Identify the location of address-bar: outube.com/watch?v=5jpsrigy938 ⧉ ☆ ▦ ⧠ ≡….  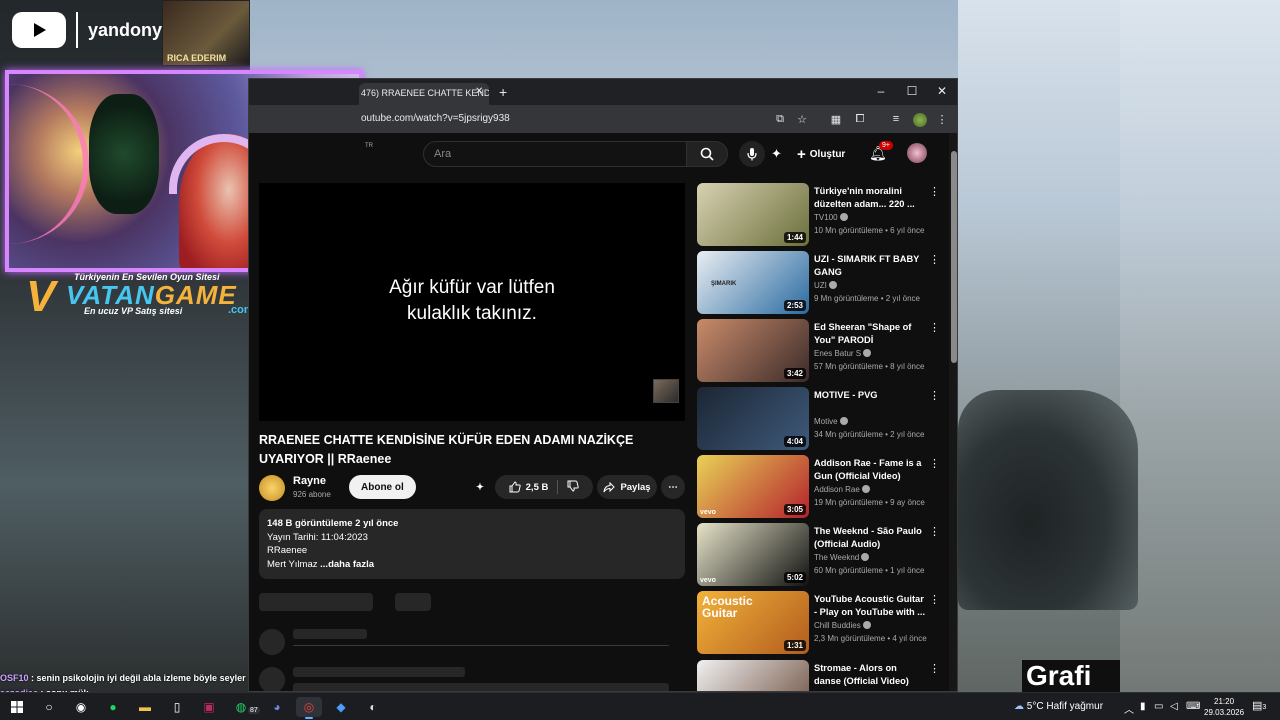
(603, 119).